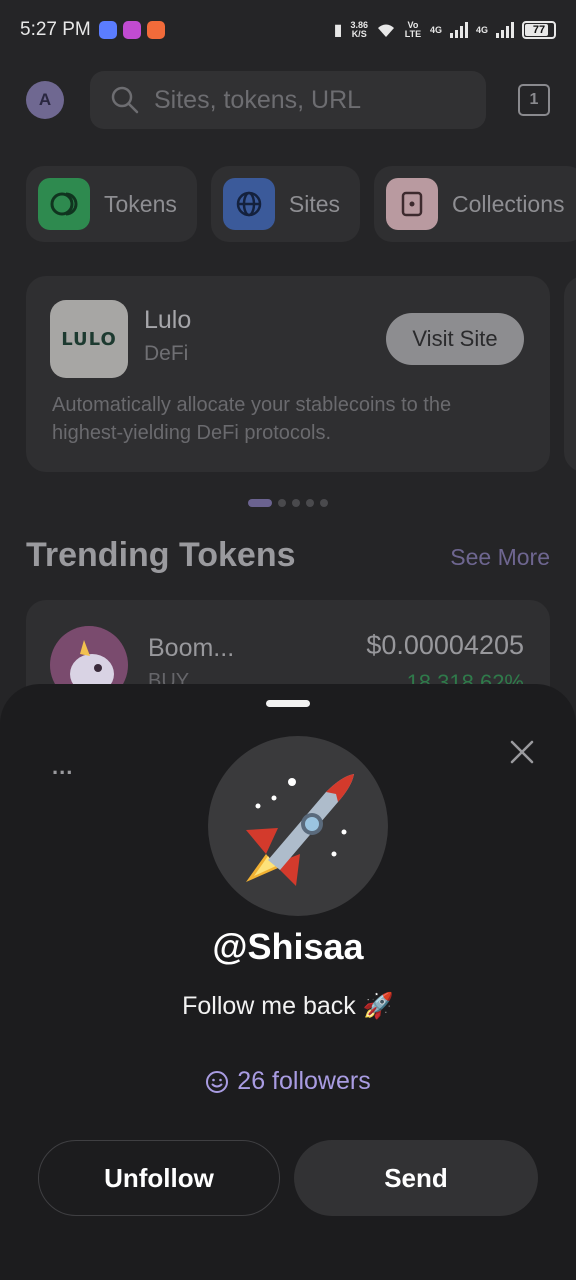  Describe the element at coordinates (248, 204) in the screenshot. I see `globe-icon` at that location.